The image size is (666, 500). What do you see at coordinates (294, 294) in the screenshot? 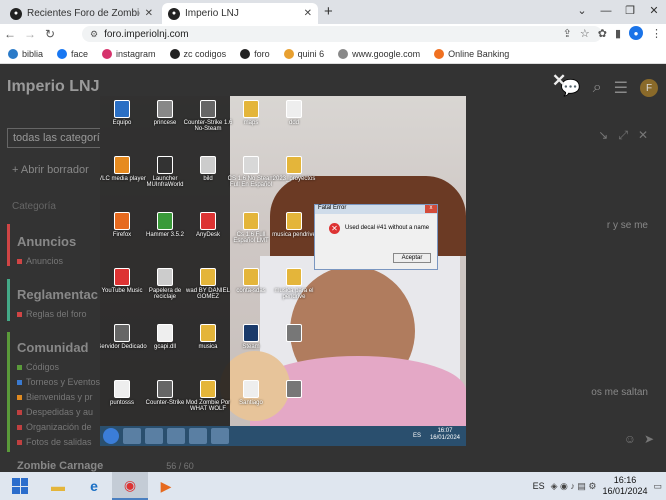
I see `desktop-icon-label: musica para el pendrive` at bounding box center [294, 294].